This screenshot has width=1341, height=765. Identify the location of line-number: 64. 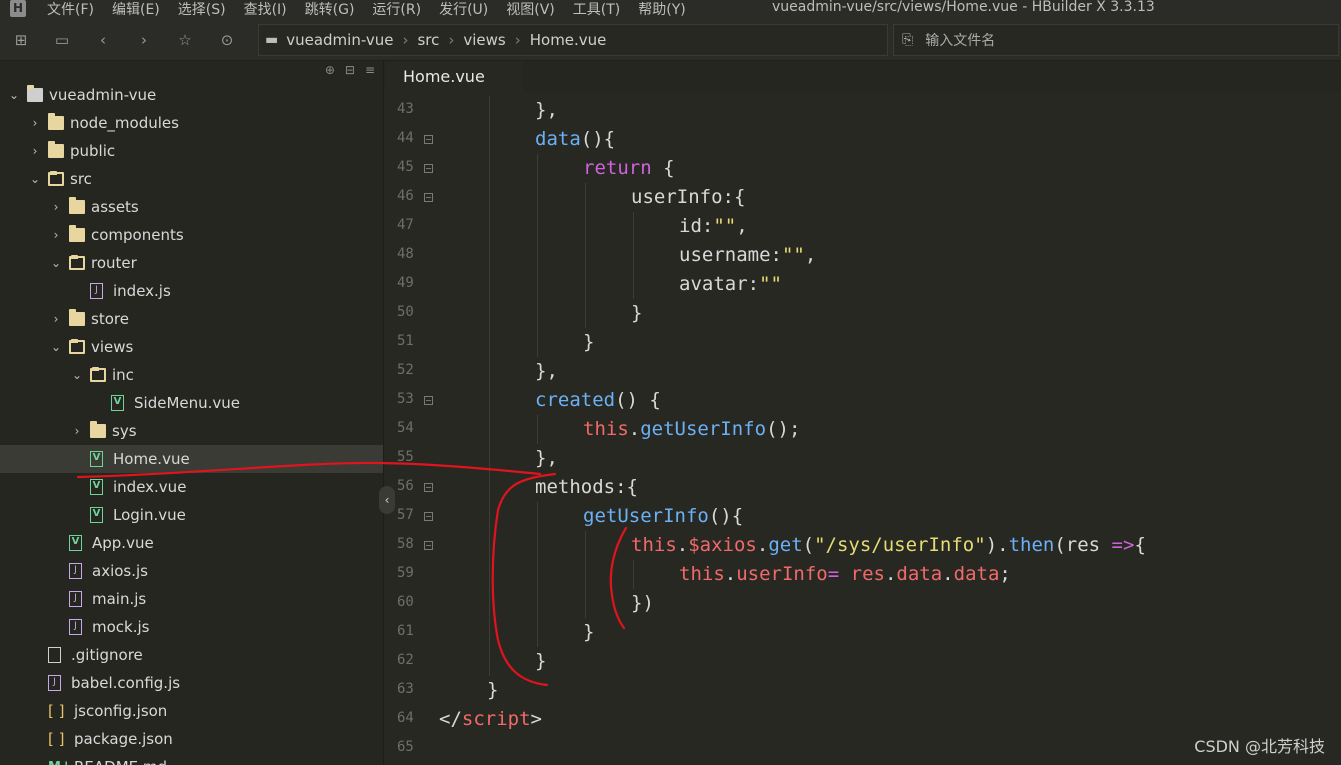
(405, 718).